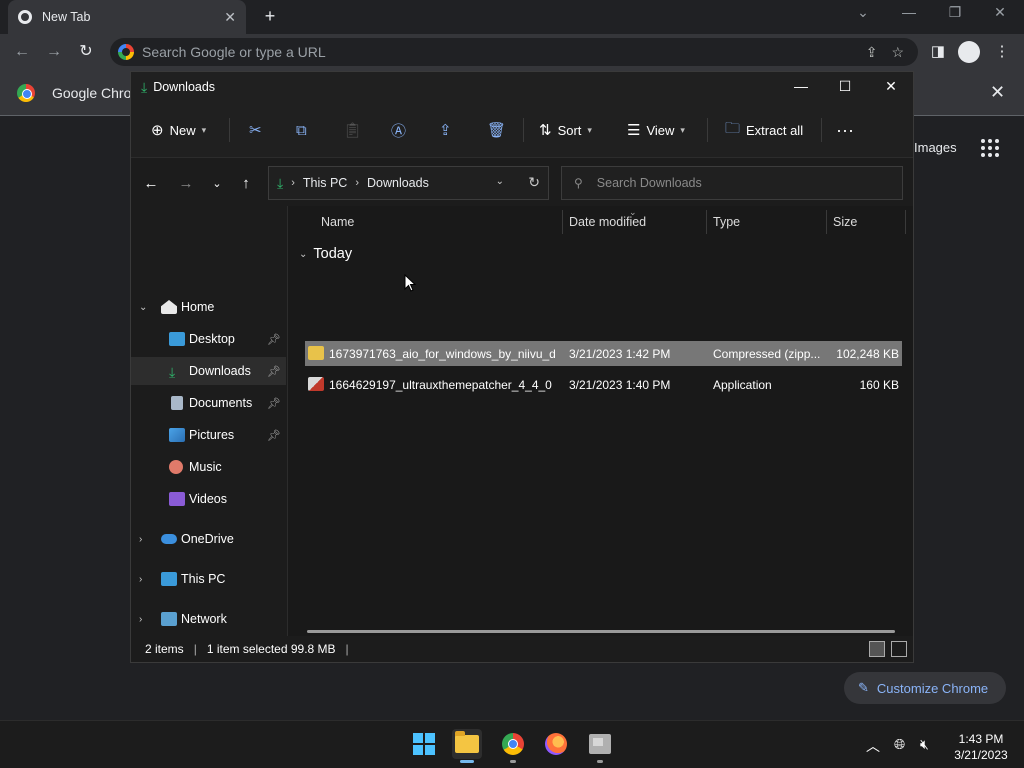 This screenshot has height=768, width=1024. Describe the element at coordinates (143, 307) in the screenshot. I see `expand-chevron-icon: ⌄` at that location.